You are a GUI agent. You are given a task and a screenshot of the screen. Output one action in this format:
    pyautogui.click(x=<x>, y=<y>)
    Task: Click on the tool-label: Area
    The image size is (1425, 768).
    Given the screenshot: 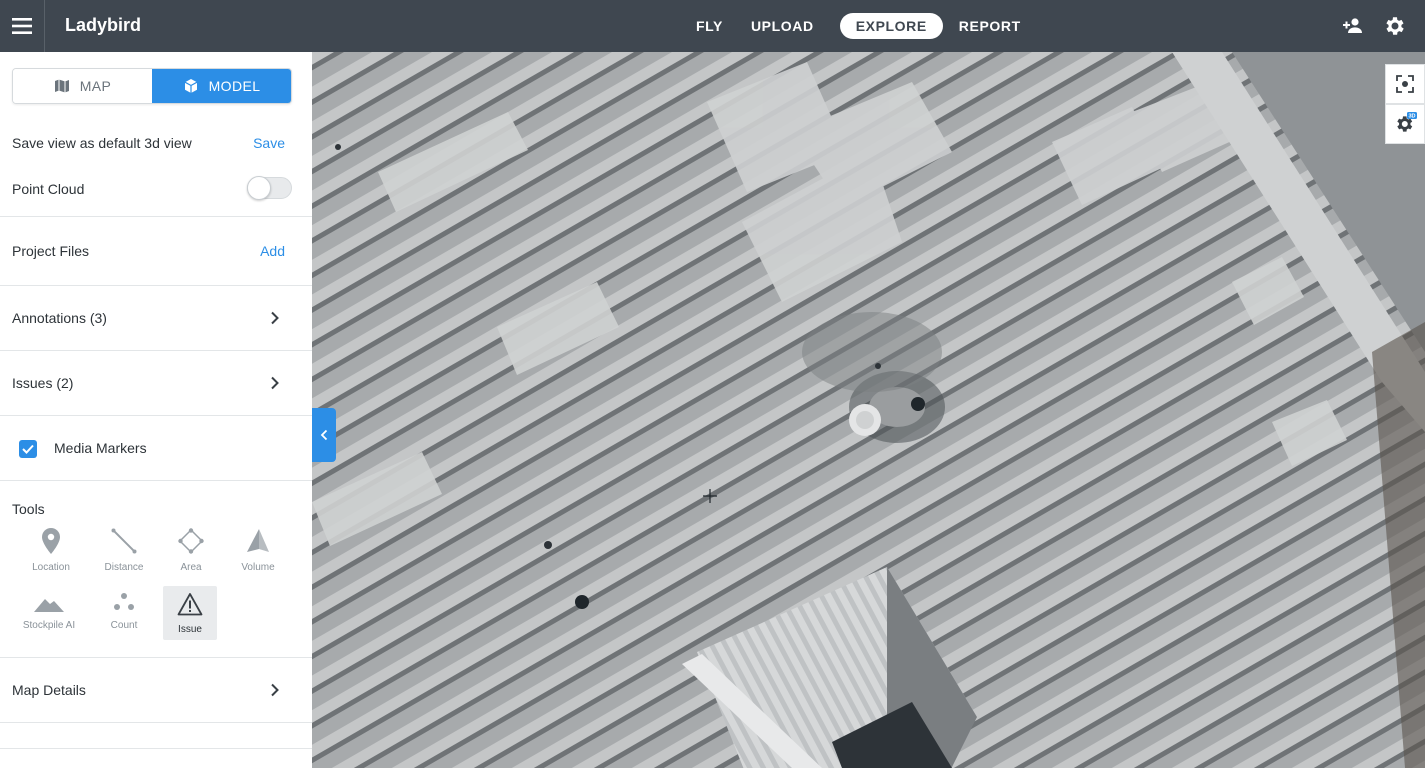 What is the action you would take?
    pyautogui.click(x=191, y=567)
    